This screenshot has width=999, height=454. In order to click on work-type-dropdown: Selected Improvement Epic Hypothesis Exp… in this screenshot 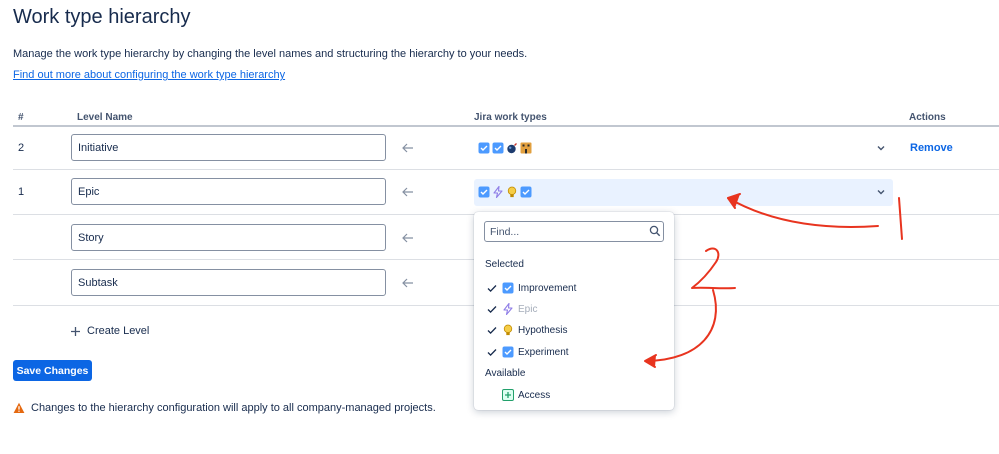, I will do `click(574, 311)`.